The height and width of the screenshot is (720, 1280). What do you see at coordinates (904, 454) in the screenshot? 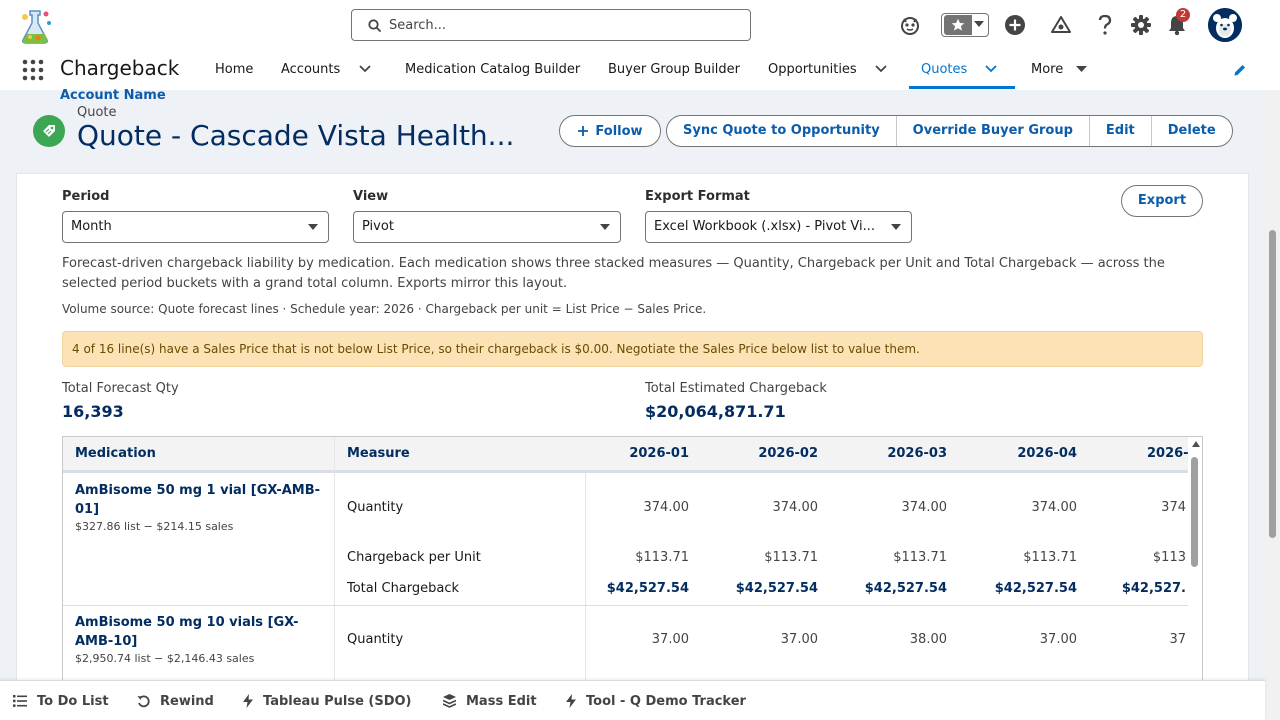
I see `column-header-period: 2026-03` at bounding box center [904, 454].